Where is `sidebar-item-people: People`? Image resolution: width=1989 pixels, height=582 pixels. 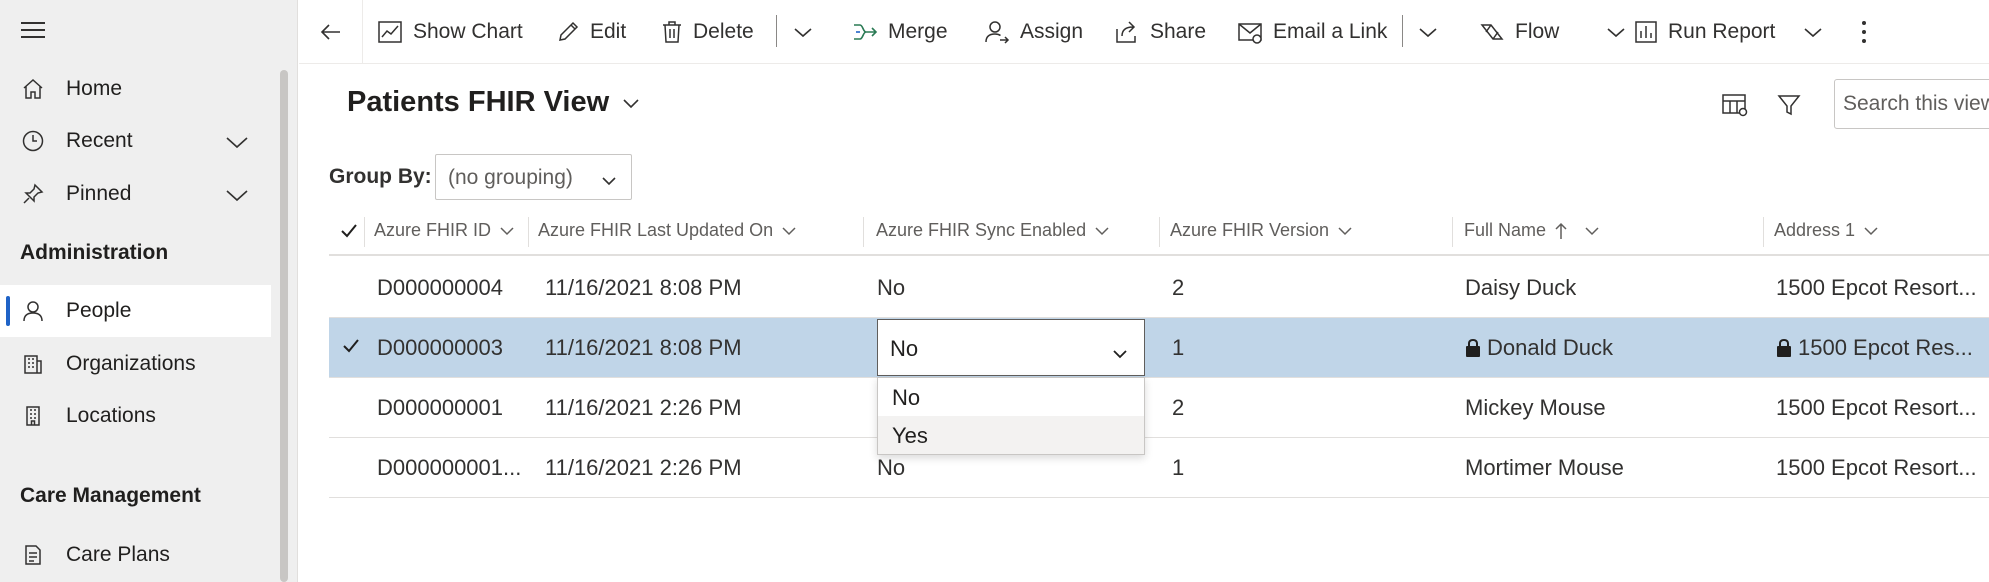 sidebar-item-people: People is located at coordinates (135, 311).